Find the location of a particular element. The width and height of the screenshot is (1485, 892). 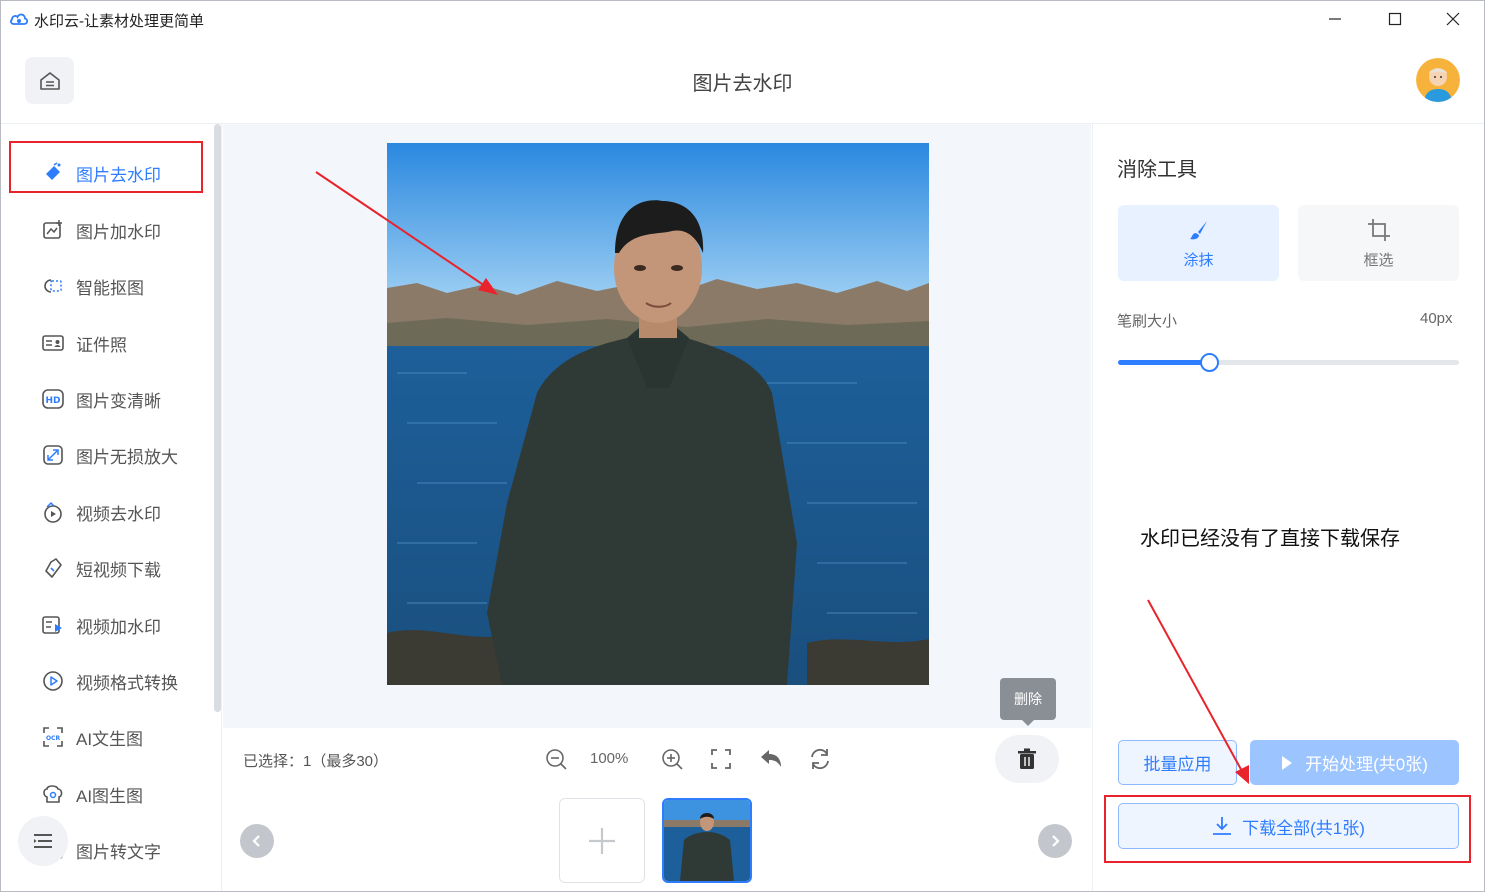

ocr-icon: OCR is located at coordinates (53, 737).